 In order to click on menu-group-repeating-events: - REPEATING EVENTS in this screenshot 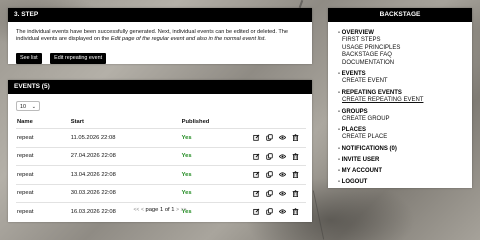, I will do `click(405, 93)`.